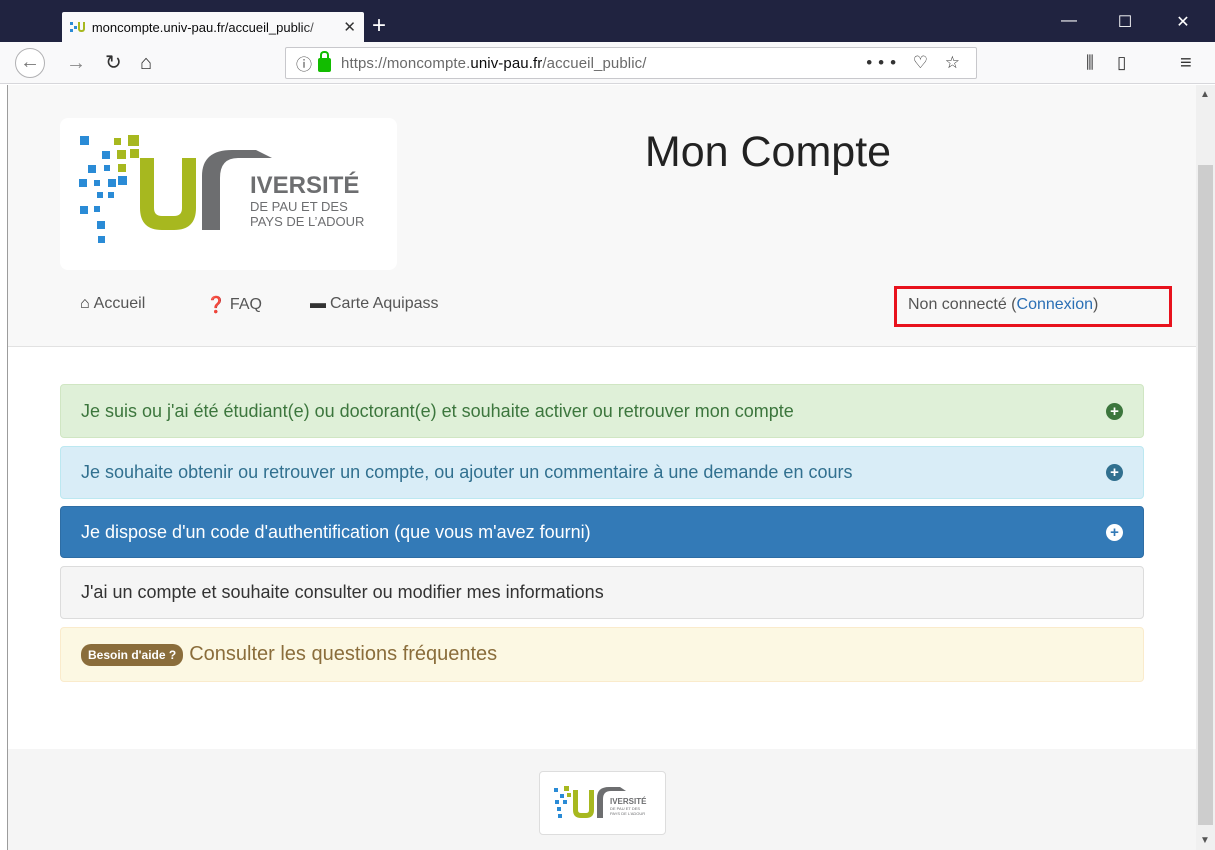  I want to click on logo-pixels-icon, so click(109, 189).